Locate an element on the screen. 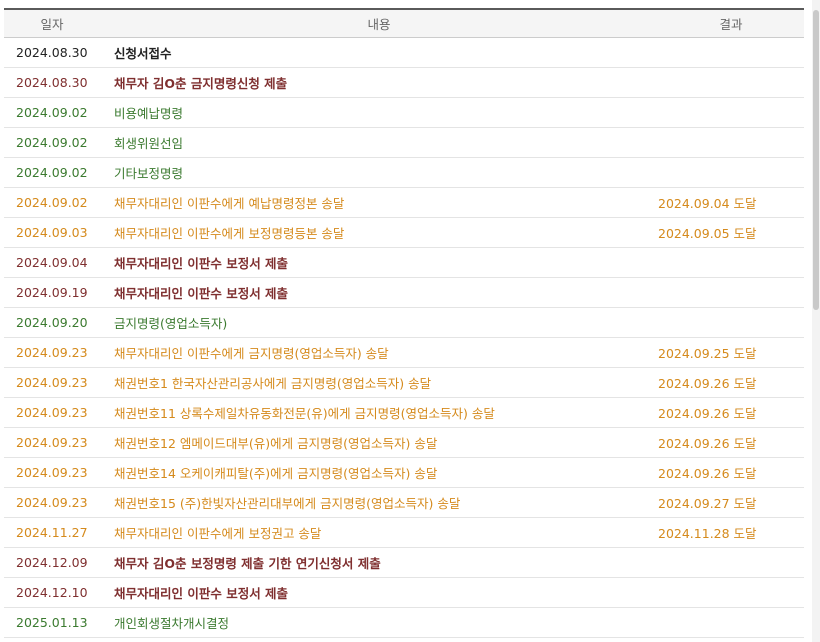 This screenshot has width=820, height=642. row-date: 2025.01.13 is located at coordinates (52, 622).